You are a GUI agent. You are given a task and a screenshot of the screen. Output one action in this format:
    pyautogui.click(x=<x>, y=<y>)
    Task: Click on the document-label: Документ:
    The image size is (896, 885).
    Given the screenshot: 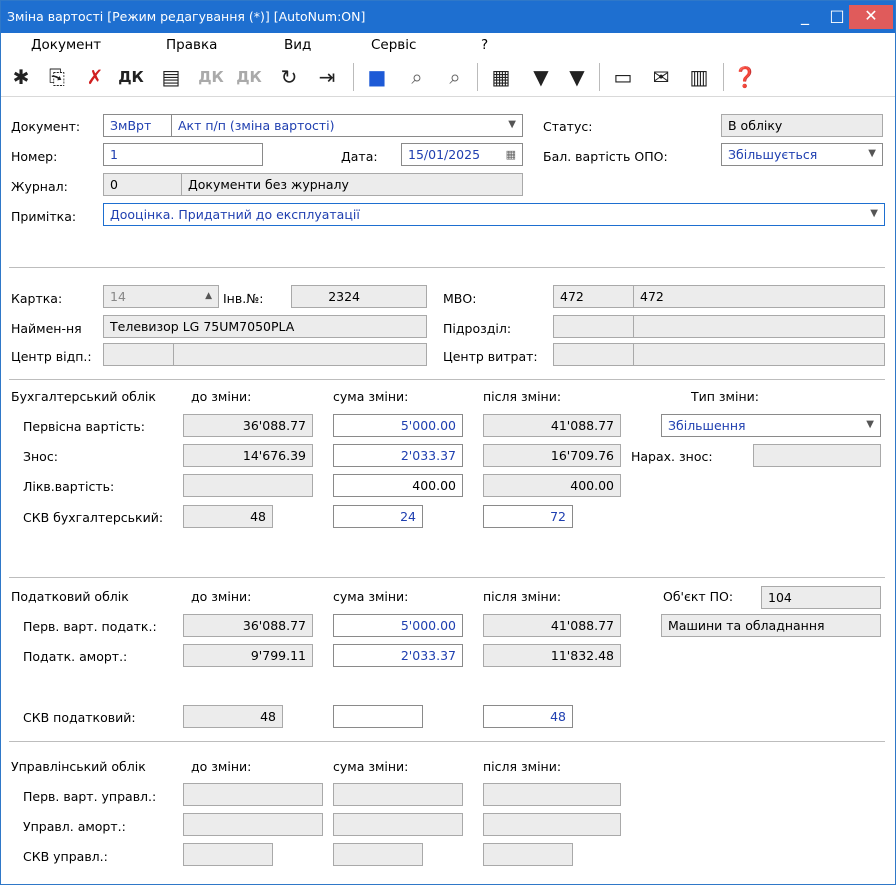 What is the action you would take?
    pyautogui.click(x=46, y=126)
    